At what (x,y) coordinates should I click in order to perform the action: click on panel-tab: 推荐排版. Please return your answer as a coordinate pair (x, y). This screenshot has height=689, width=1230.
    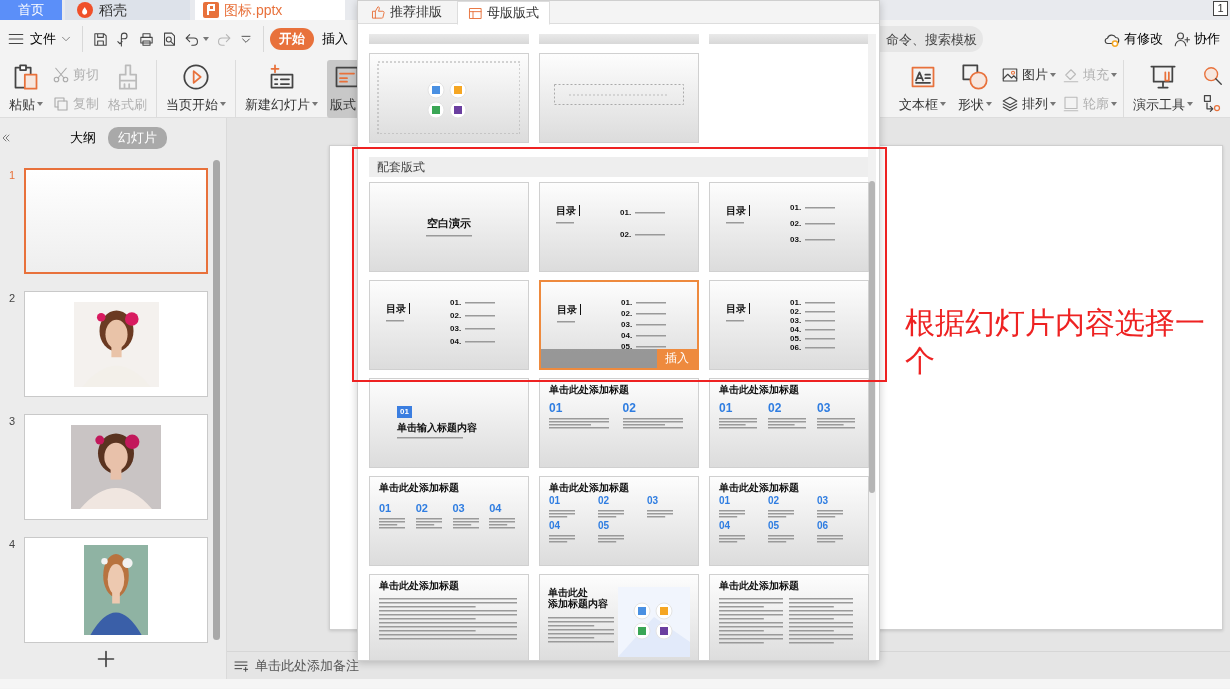
    Looking at the image, I should click on (406, 12).